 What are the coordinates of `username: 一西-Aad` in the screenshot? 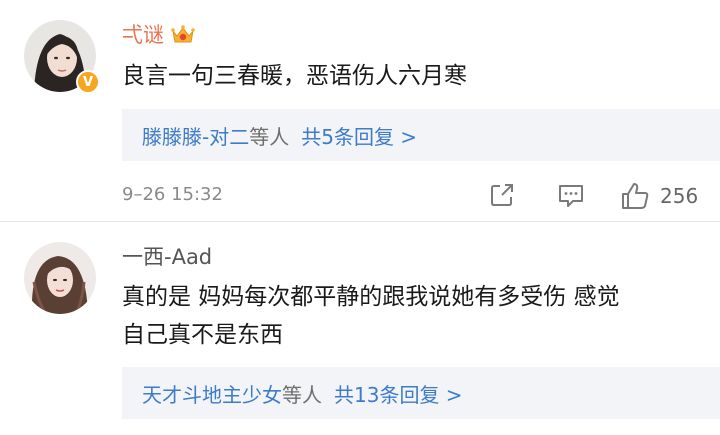 It's located at (167, 256).